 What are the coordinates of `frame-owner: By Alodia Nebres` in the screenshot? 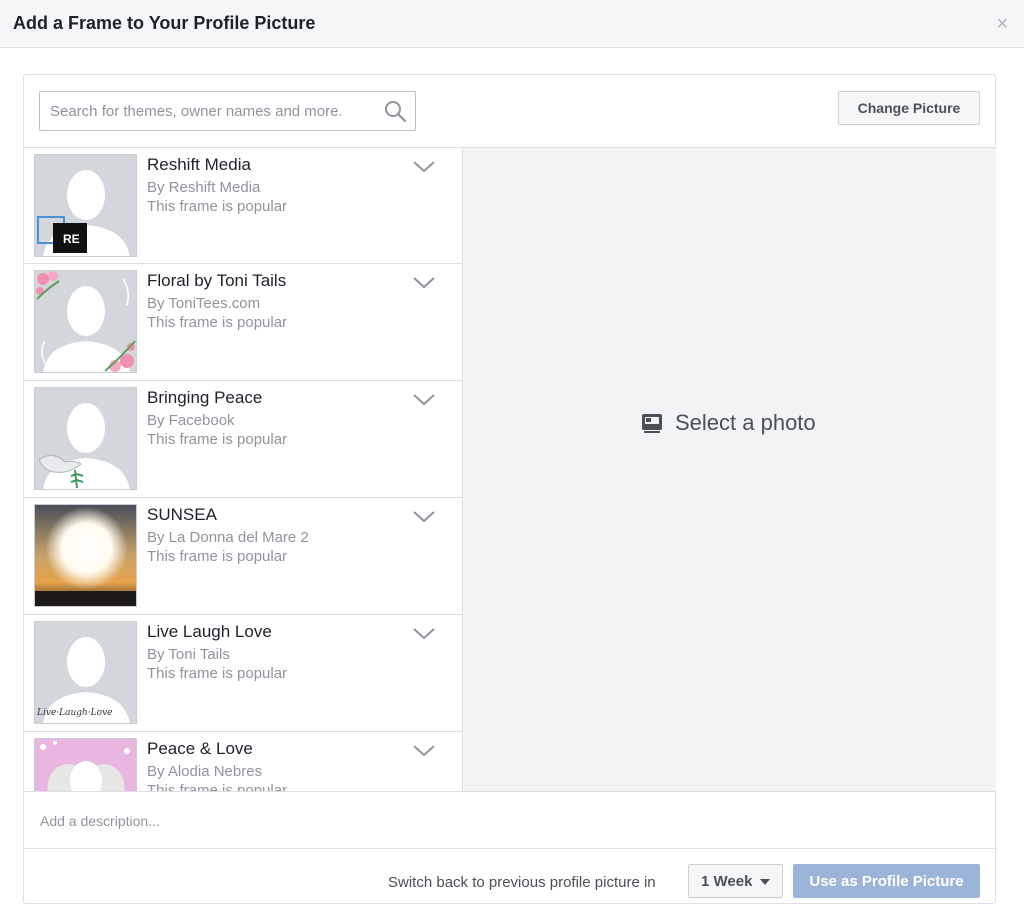 It's located at (205, 771).